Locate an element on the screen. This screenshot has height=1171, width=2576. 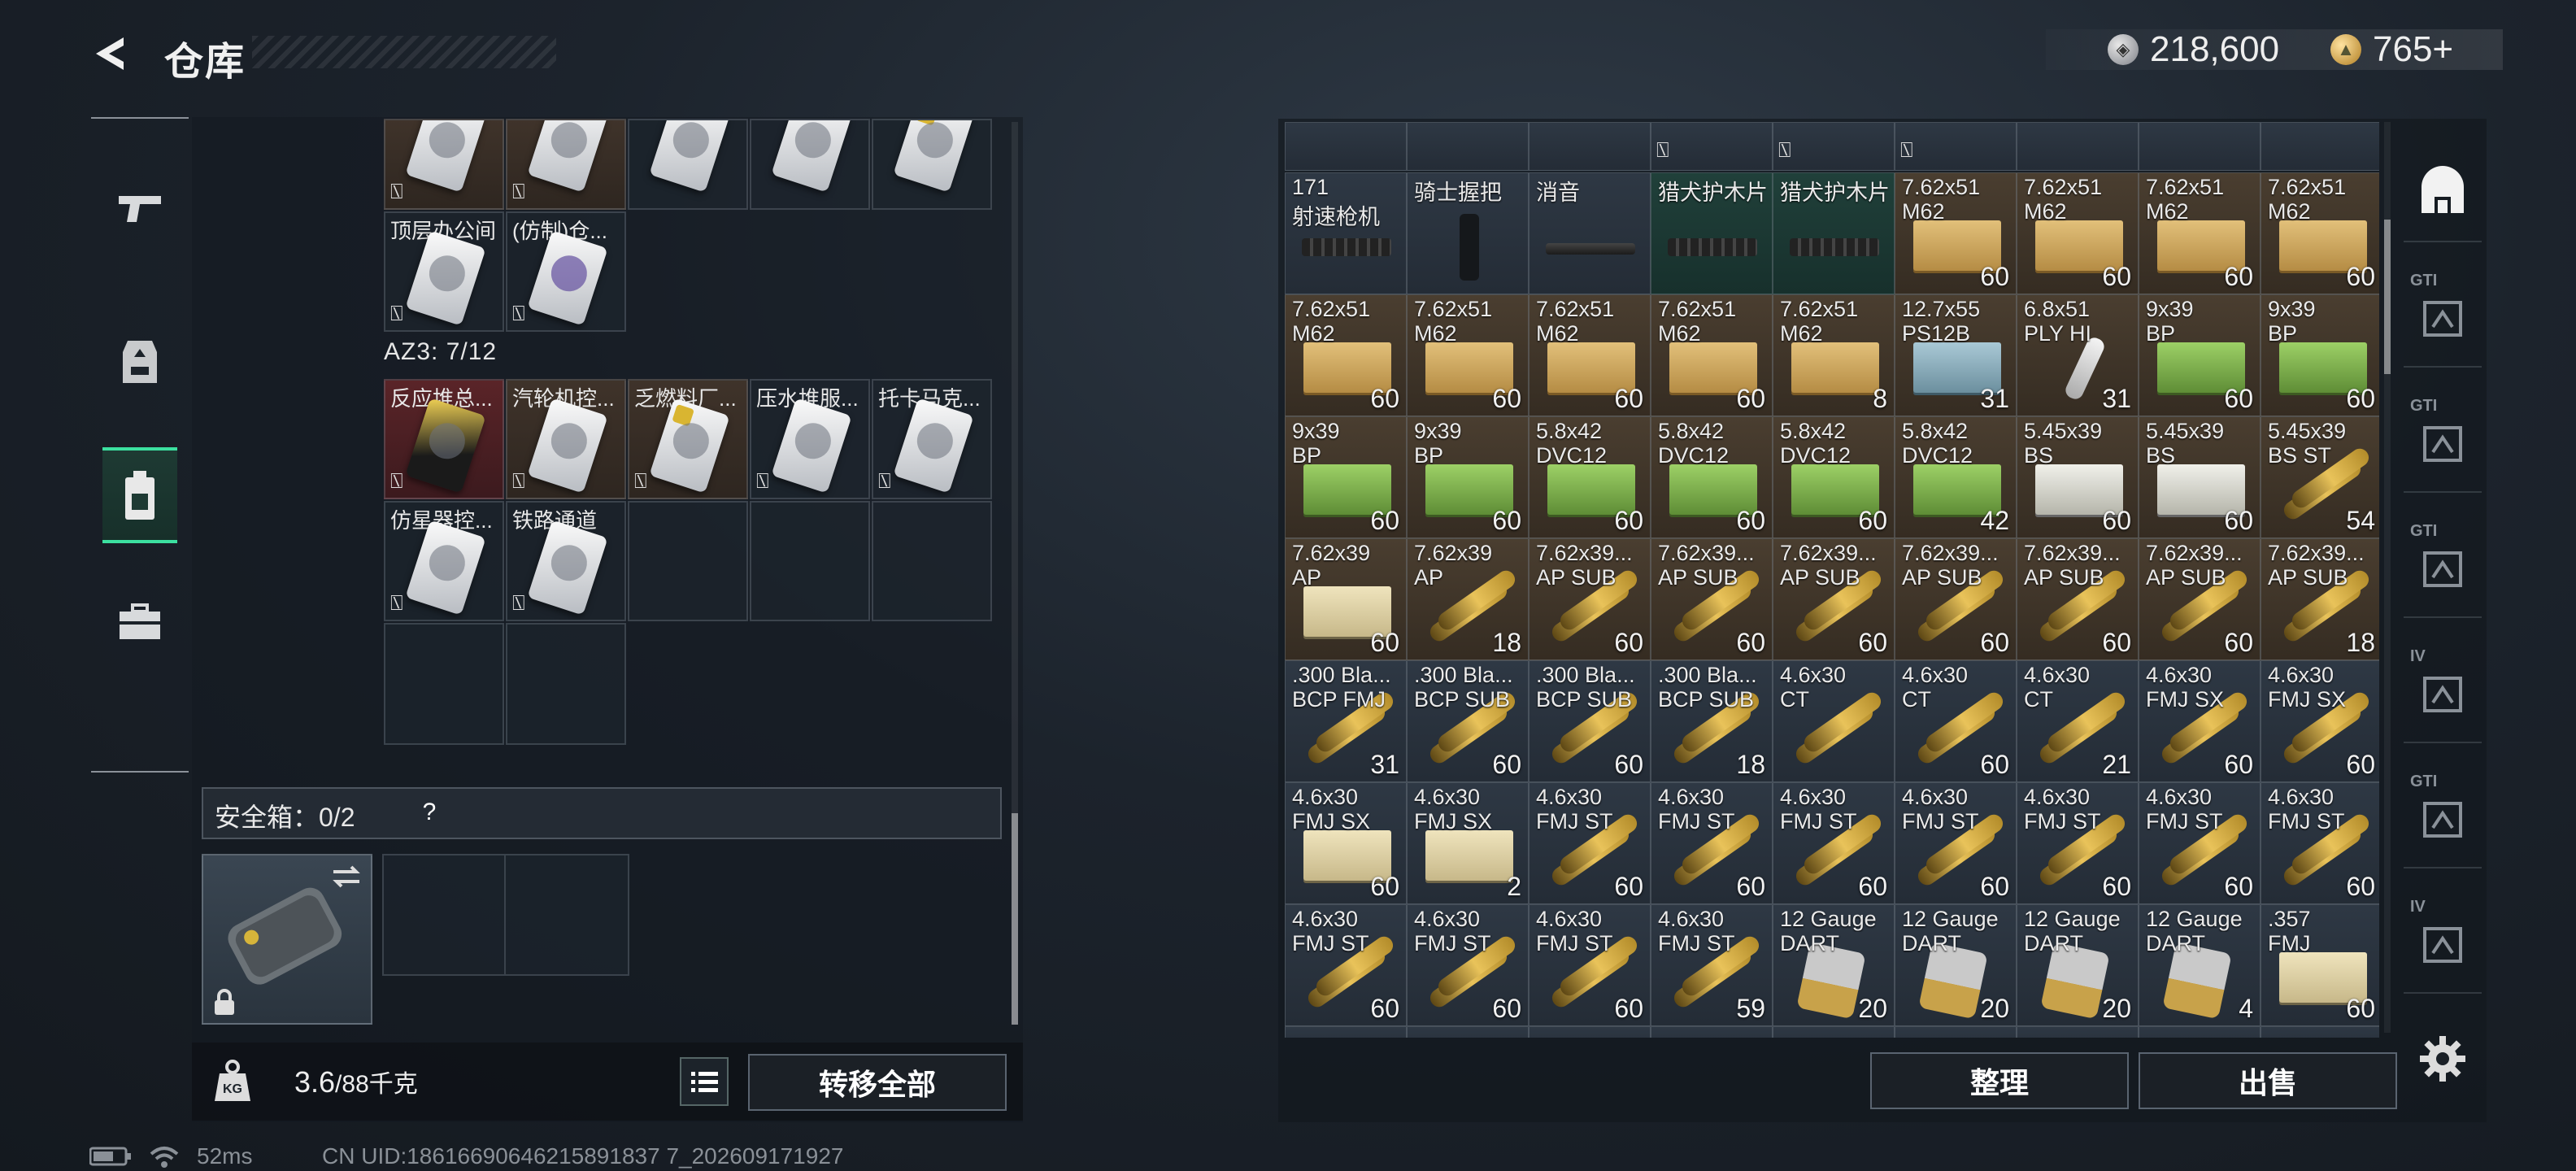
inventory-slot: 骑士握把 is located at coordinates (1468, 233).